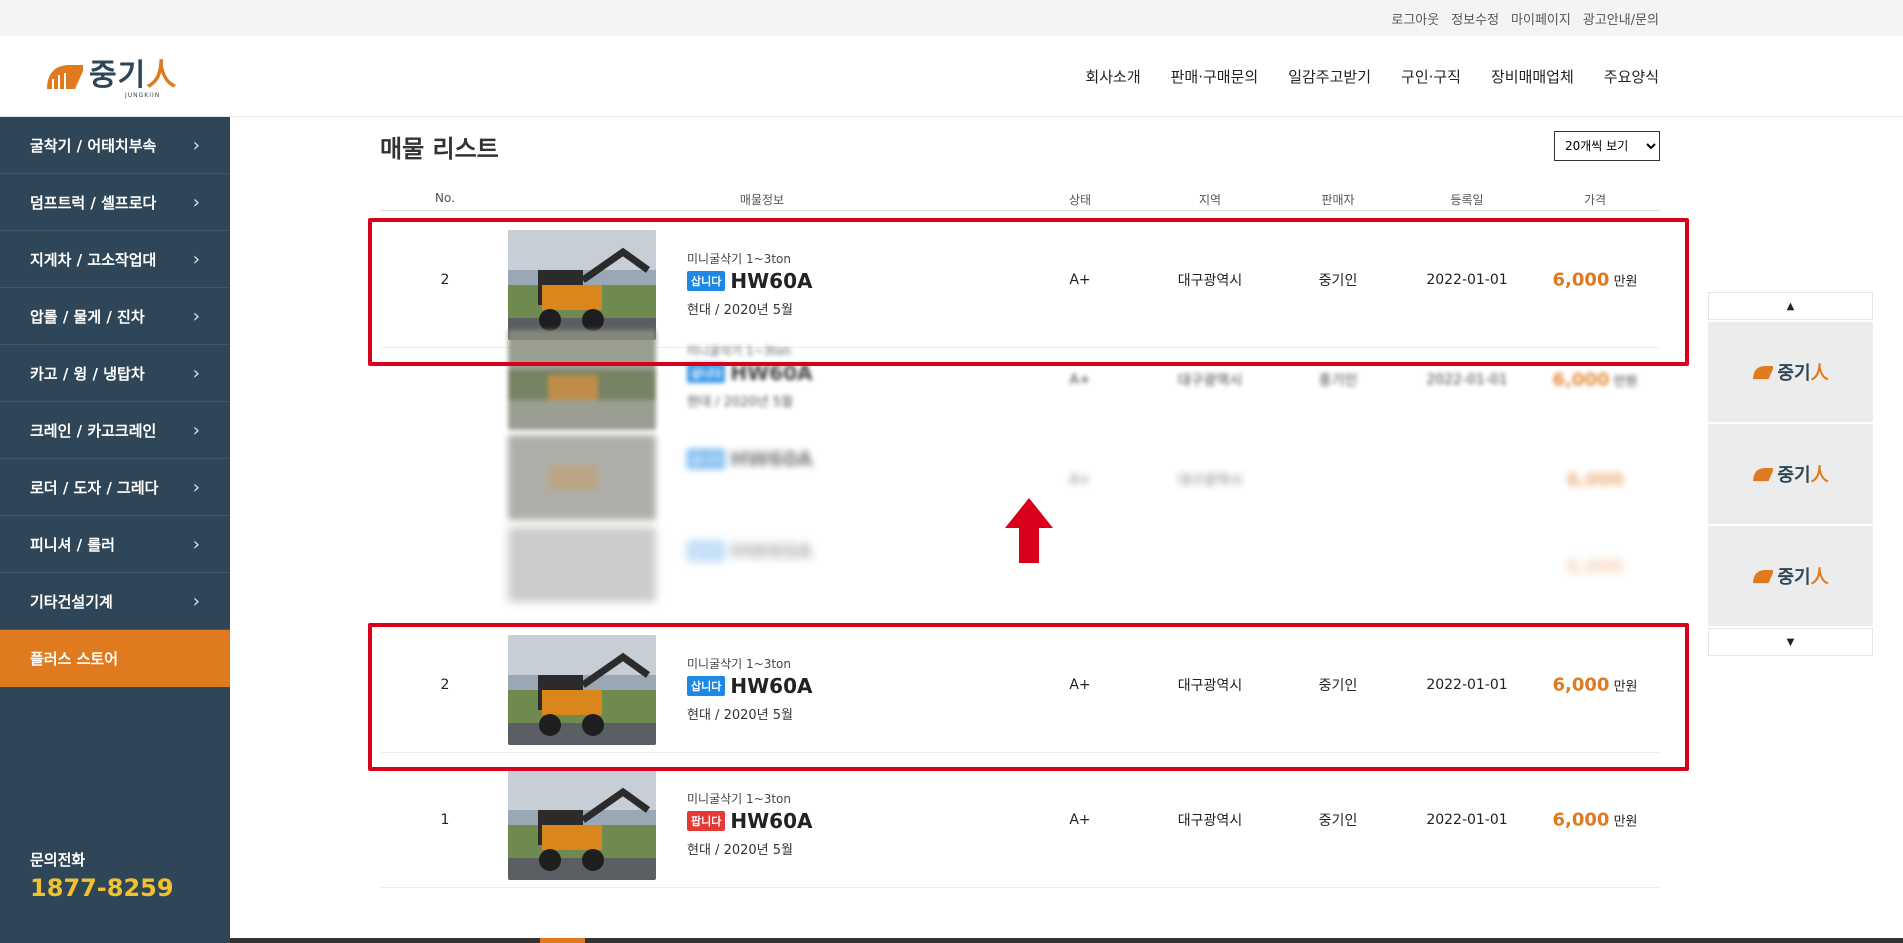 The height and width of the screenshot is (943, 1903). I want to click on utility-links: 로그아웃 정보수정 마이페이지 광고안내/문의, so click(1525, 18).